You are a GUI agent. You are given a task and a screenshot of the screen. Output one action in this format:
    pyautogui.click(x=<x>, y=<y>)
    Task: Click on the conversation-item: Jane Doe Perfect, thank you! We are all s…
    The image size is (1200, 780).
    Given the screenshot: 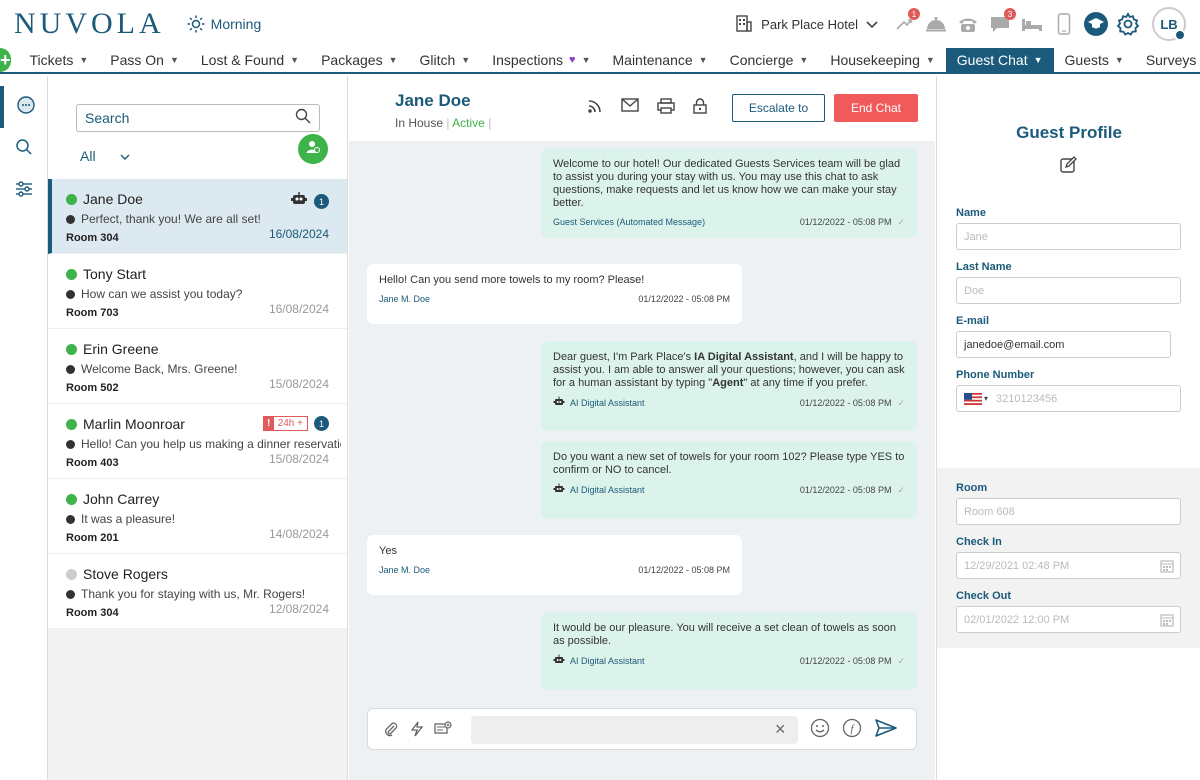 What is the action you would take?
    pyautogui.click(x=197, y=216)
    